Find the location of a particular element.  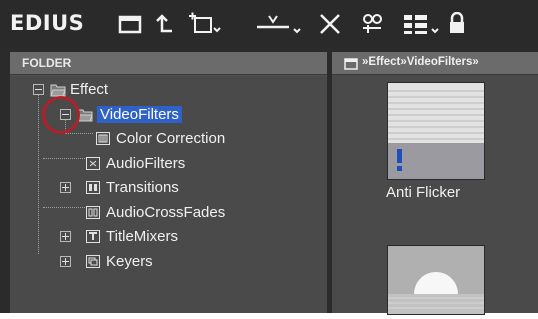

effect-panel-header: »Effect»VideoFilters» is located at coordinates (435, 63).